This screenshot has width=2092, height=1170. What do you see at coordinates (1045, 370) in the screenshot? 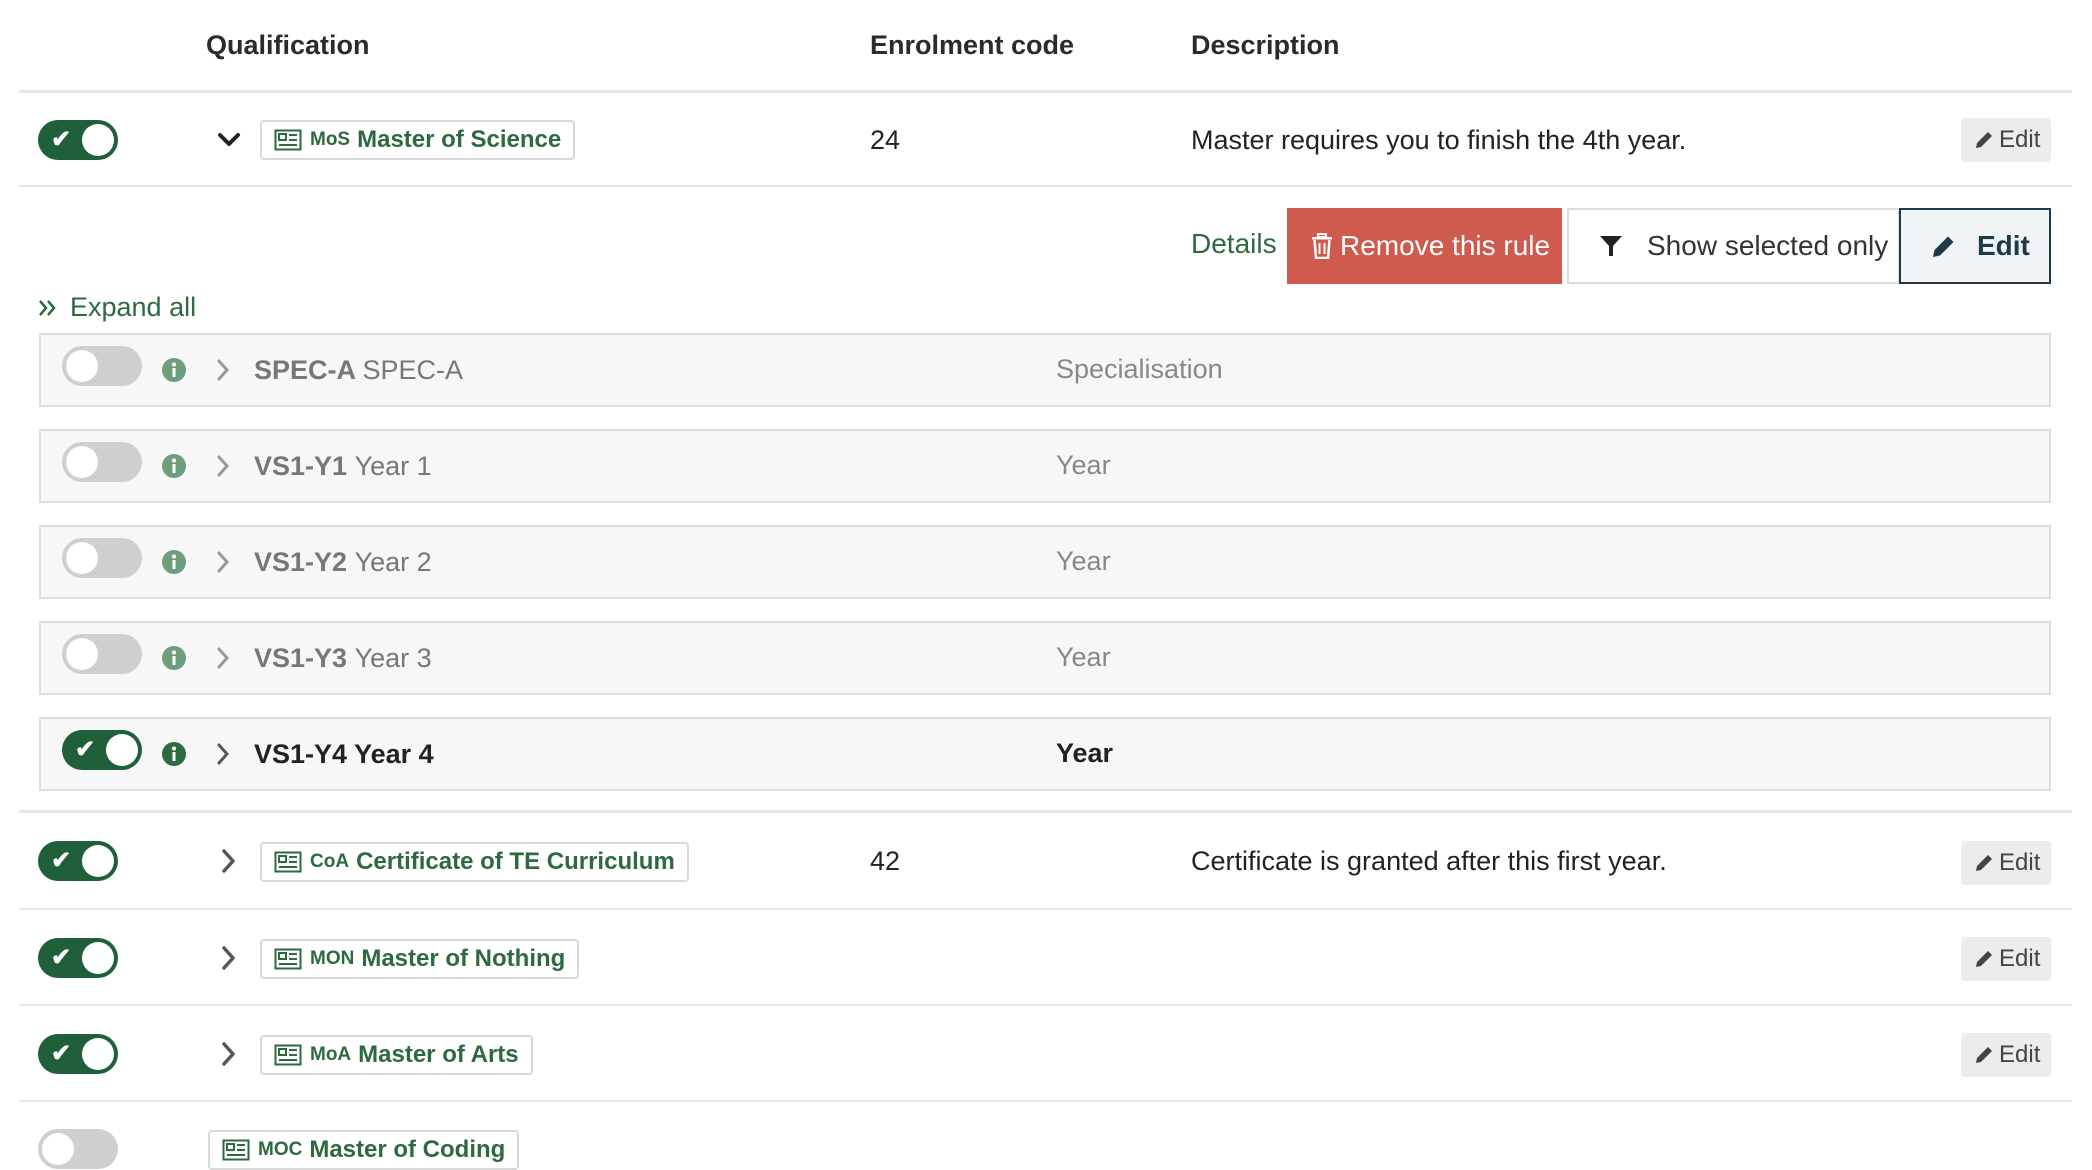
I see `rule-row: SPEC-A SPEC-A Specialisation` at bounding box center [1045, 370].